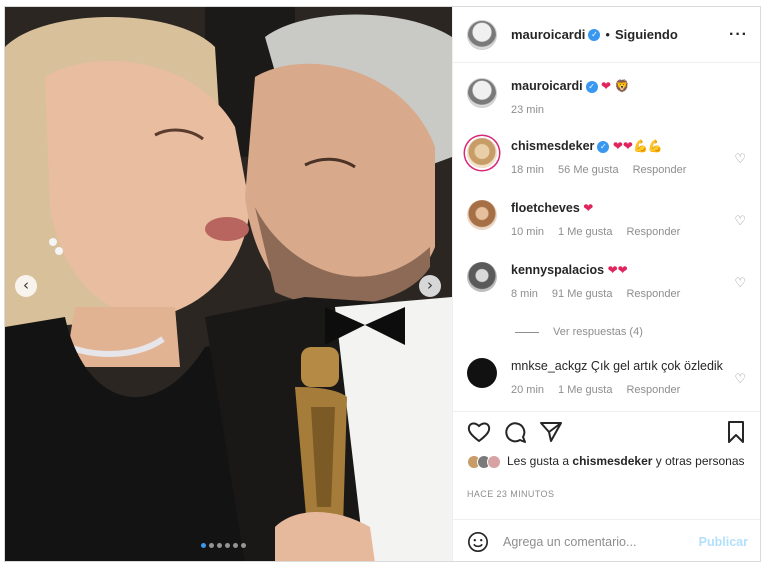  Describe the element at coordinates (551, 432) in the screenshot. I see `share-send-icon` at that location.